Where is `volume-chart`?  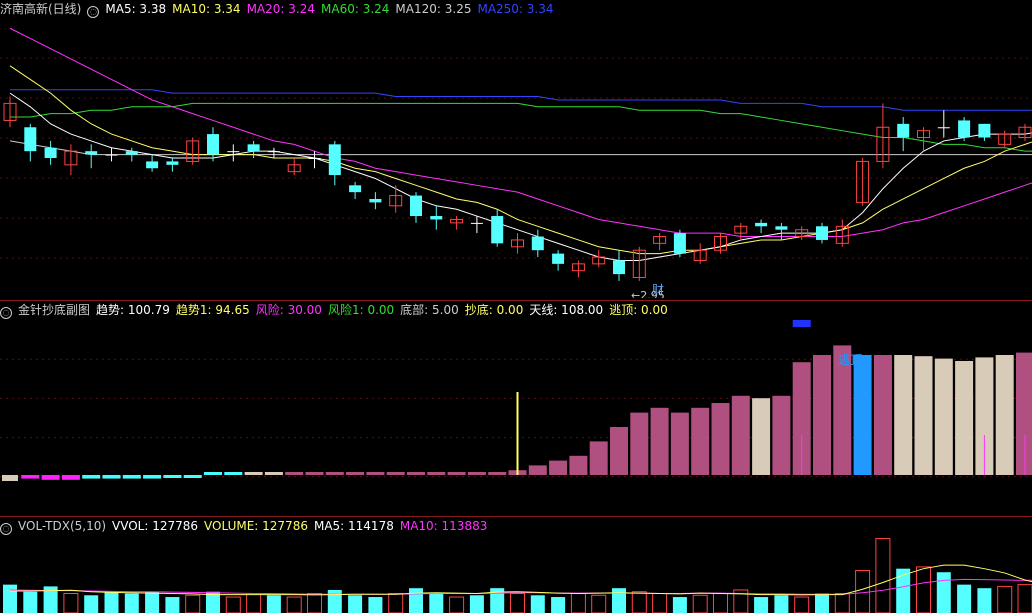 volume-chart is located at coordinates (516, 574).